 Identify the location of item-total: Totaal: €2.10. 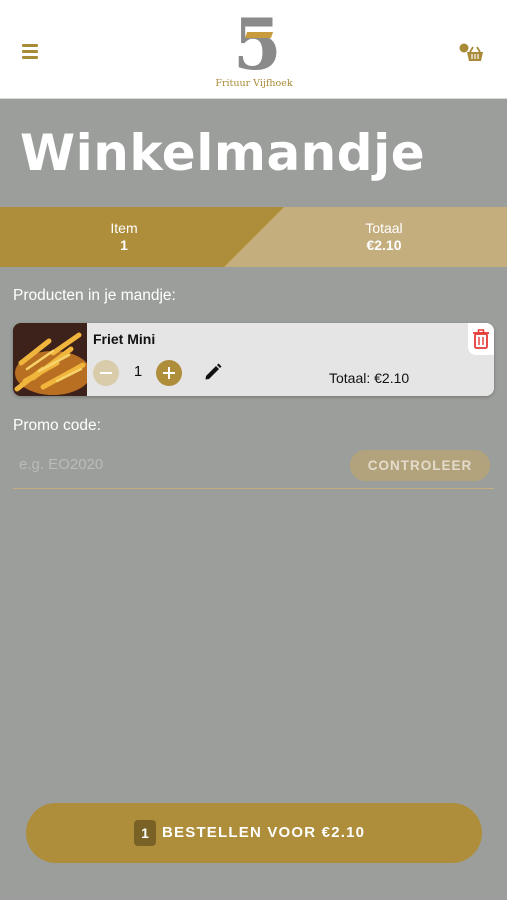
(369, 378).